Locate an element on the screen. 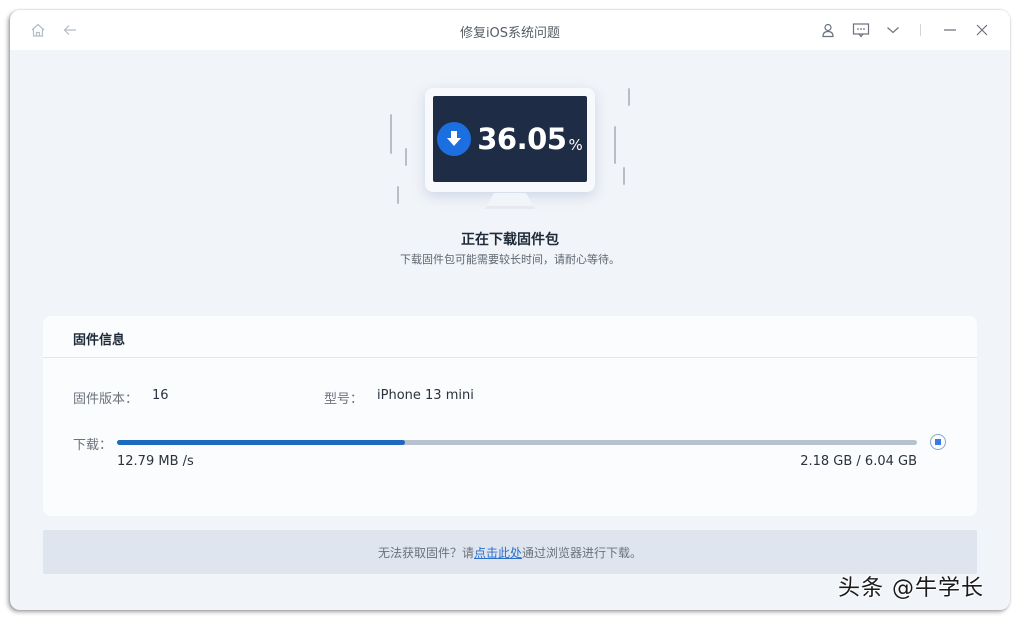 Image resolution: width=1020 pixels, height=620 pixels. watermark: 头条 @牛学长 is located at coordinates (911, 588).